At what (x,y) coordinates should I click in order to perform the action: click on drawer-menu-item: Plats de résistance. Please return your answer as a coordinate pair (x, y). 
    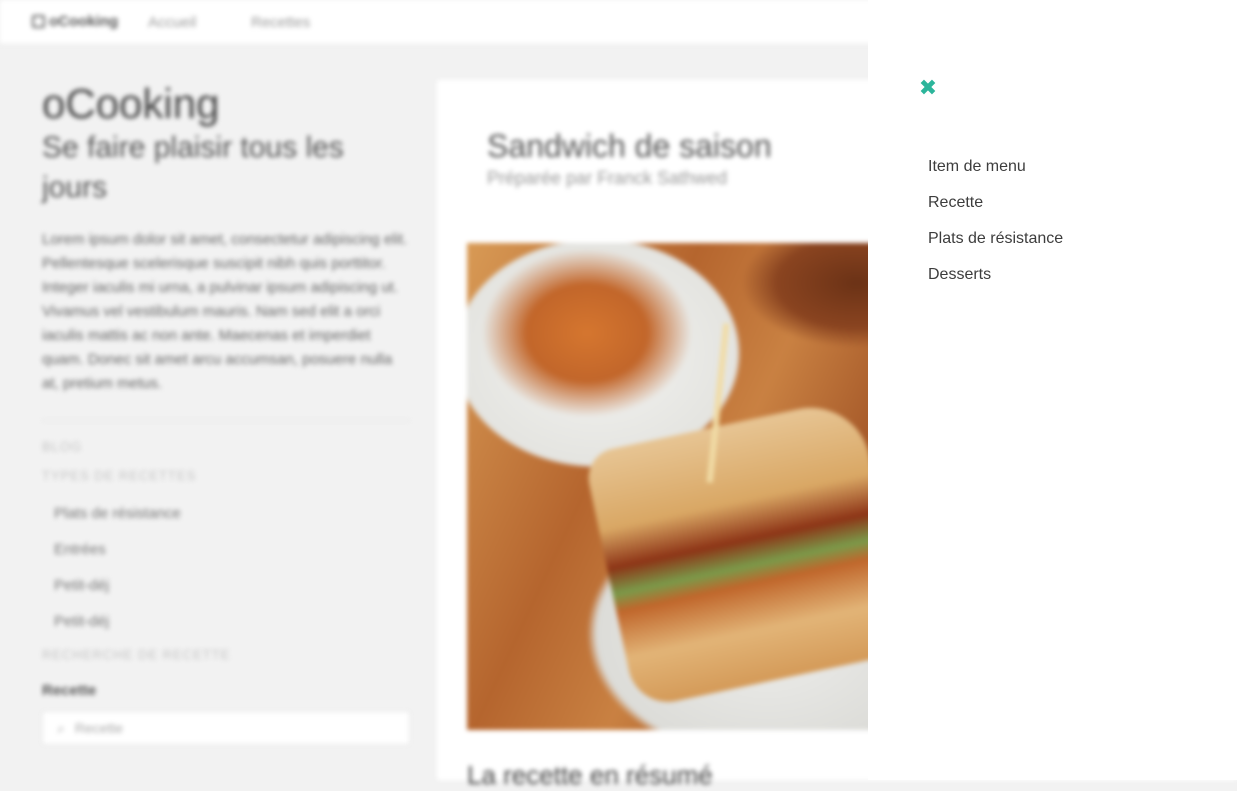
    Looking at the image, I should click on (995, 245).